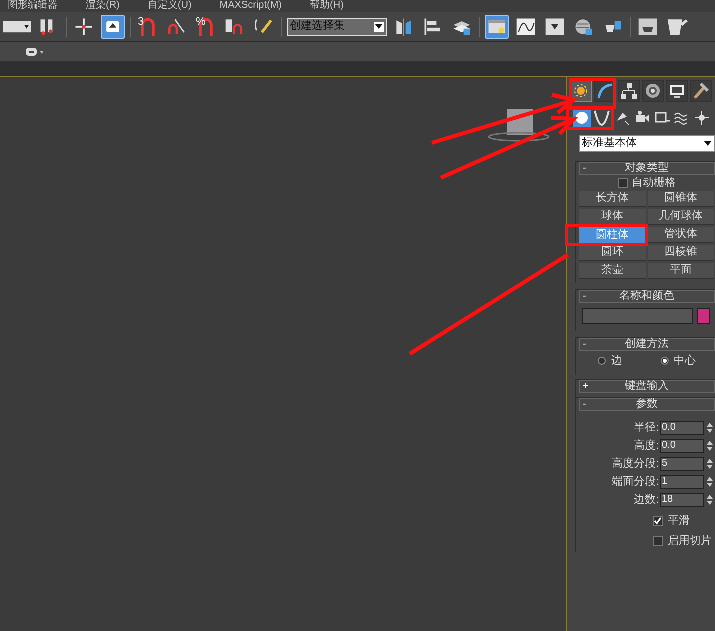  I want to click on rollout-header: + 键盘输入, so click(647, 386).